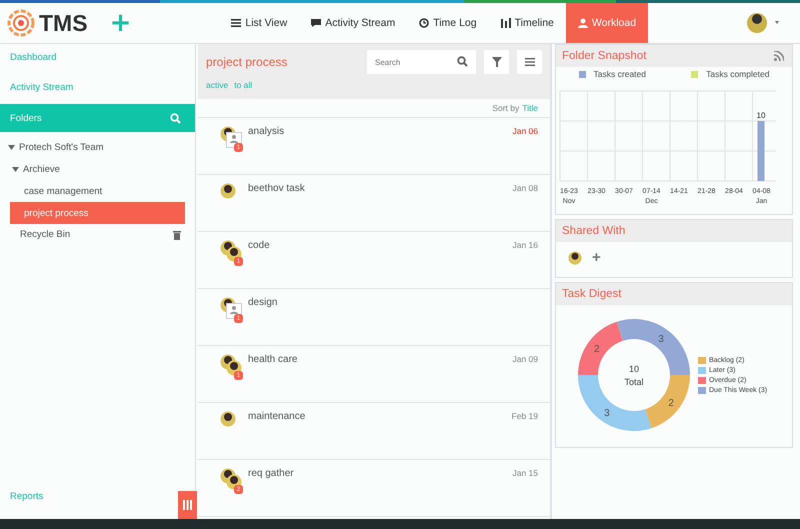 The height and width of the screenshot is (529, 800). Describe the element at coordinates (761, 151) in the screenshot. I see `chart-bar` at that location.